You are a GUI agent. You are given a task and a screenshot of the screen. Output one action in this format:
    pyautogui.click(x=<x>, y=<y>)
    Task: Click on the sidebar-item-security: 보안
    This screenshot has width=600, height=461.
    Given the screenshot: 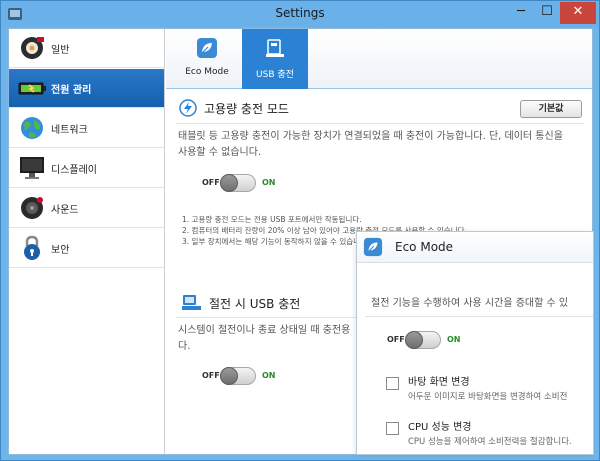 What is the action you would take?
    pyautogui.click(x=86, y=248)
    